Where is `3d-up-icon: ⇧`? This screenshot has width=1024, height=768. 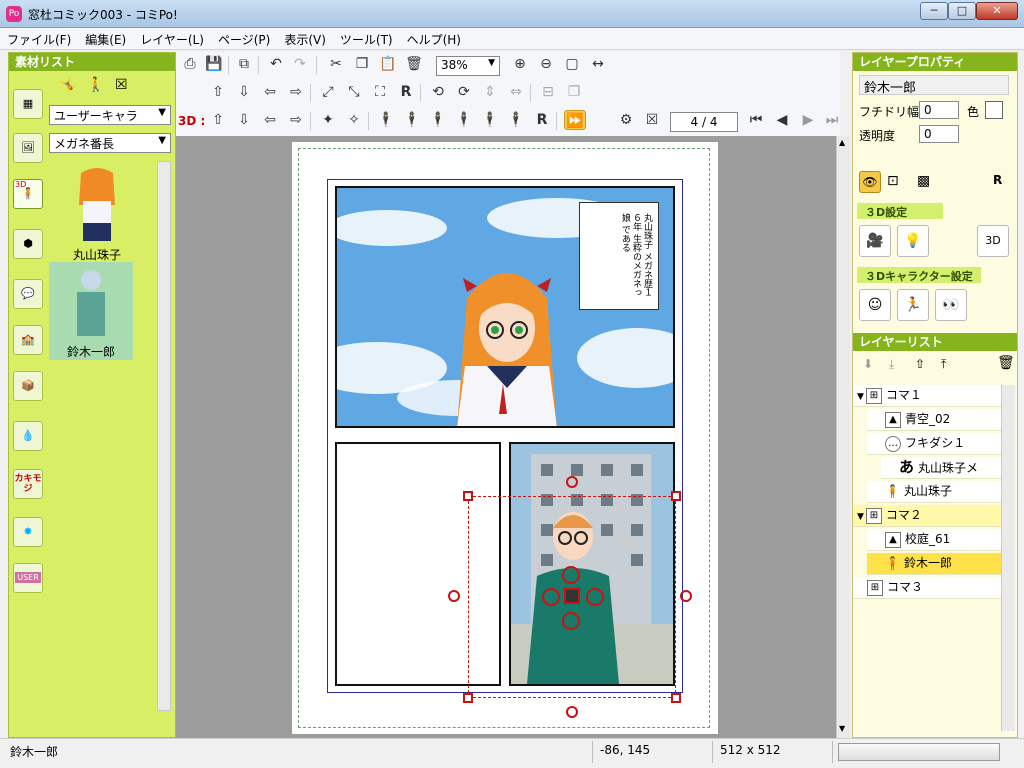 3d-up-icon: ⇧ is located at coordinates (218, 120).